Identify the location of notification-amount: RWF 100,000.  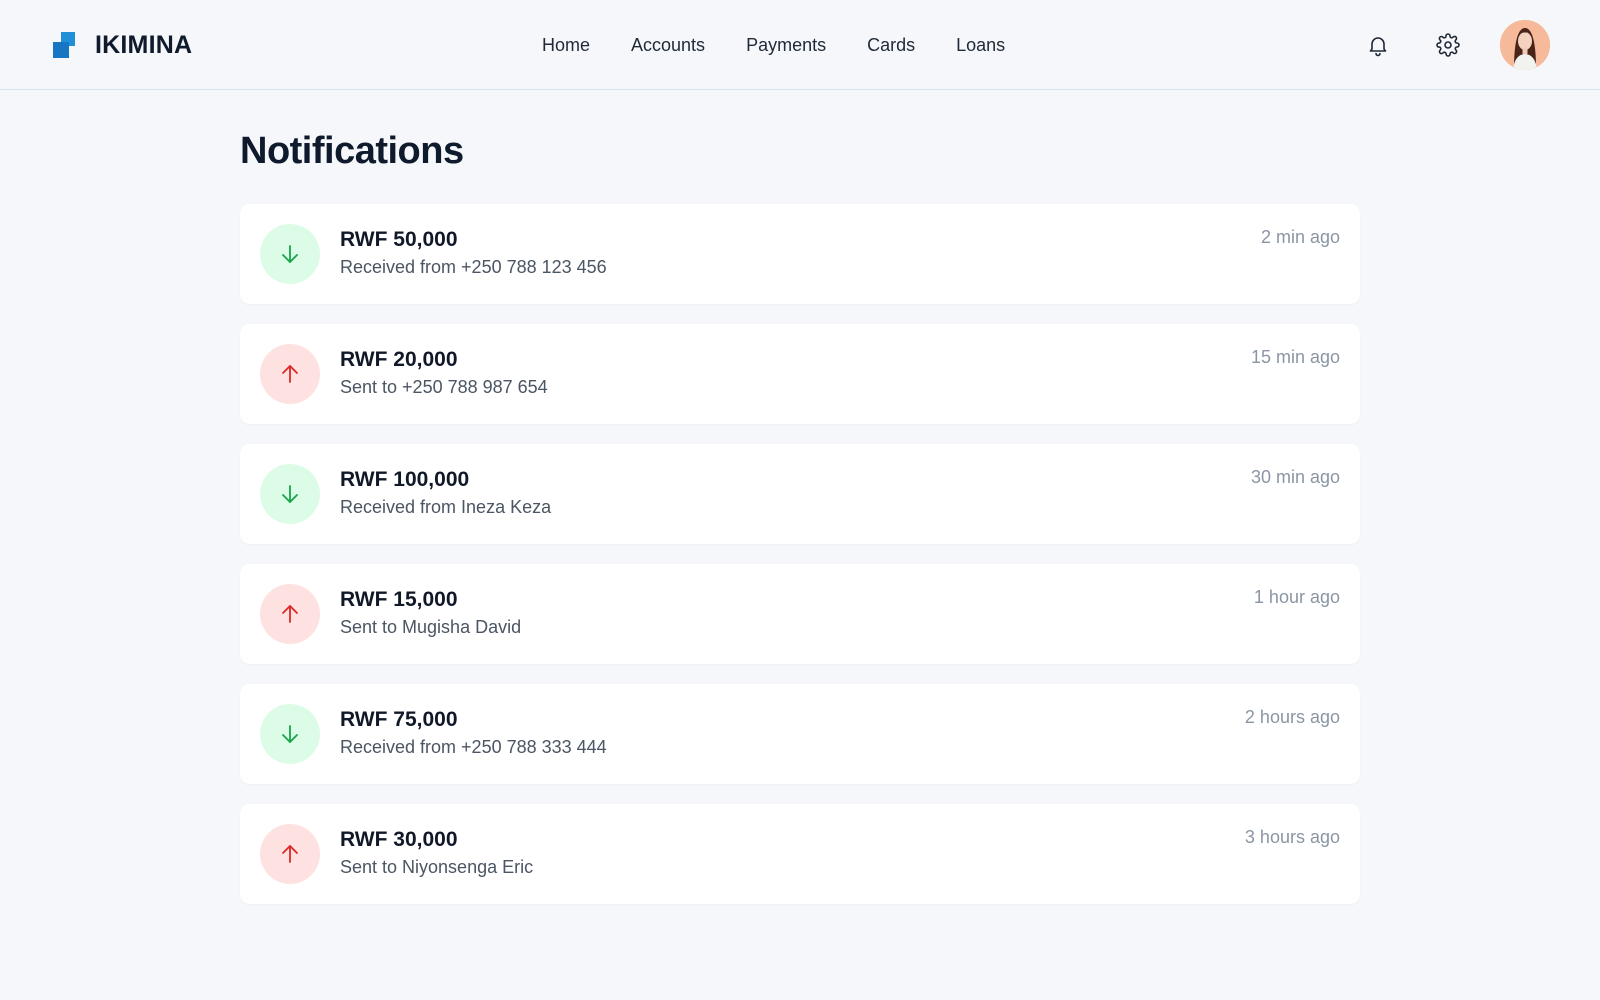
(405, 479).